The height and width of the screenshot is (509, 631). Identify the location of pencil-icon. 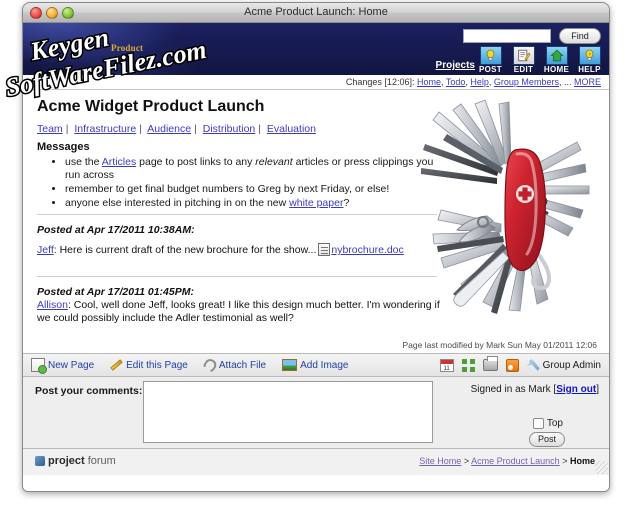
(116, 365).